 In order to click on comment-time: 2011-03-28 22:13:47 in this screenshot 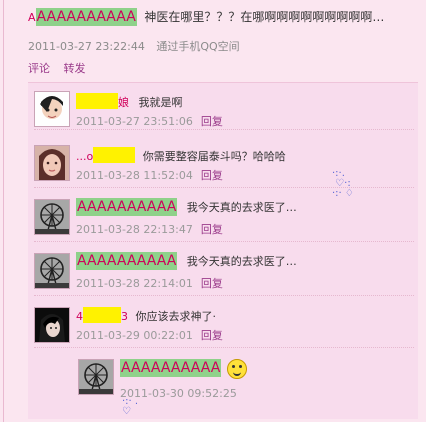, I will do `click(134, 229)`.